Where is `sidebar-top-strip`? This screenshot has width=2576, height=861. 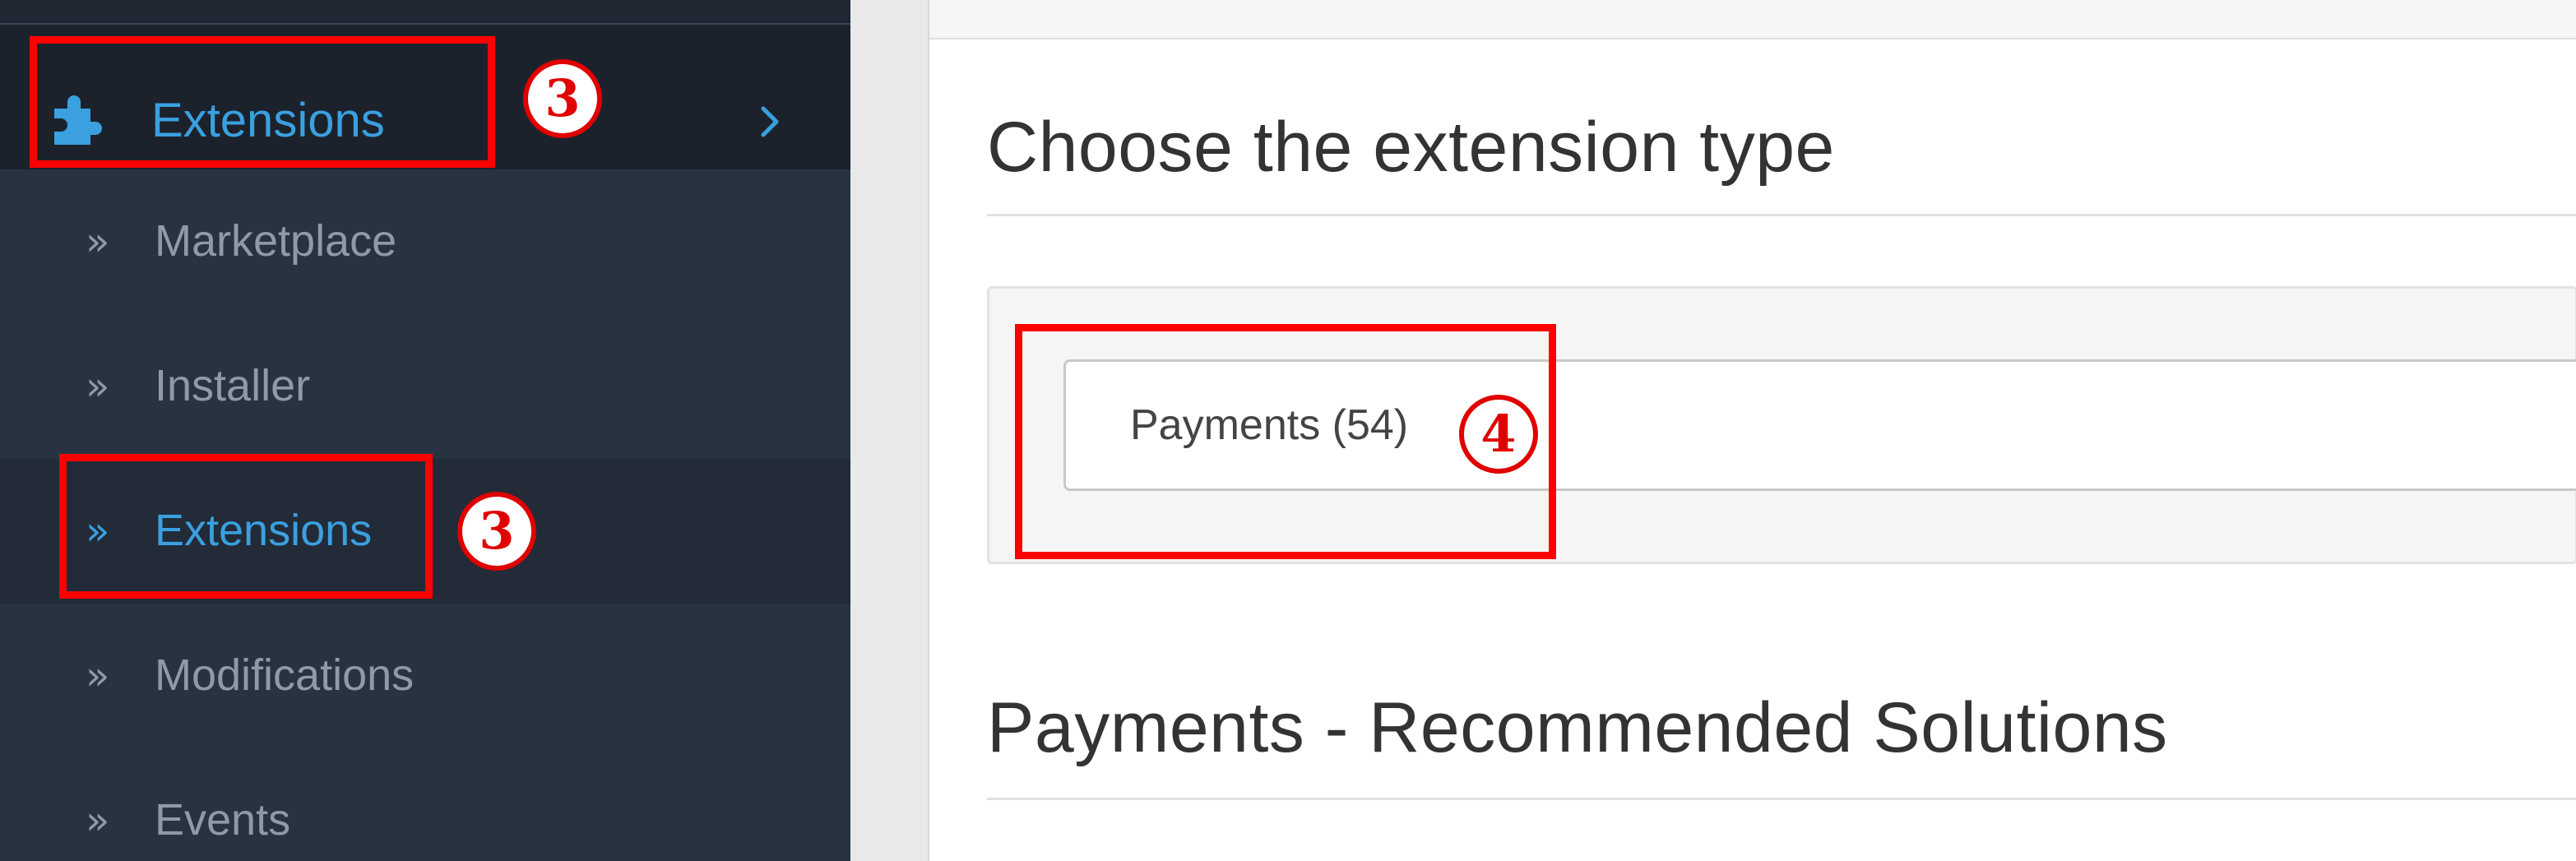 sidebar-top-strip is located at coordinates (425, 12).